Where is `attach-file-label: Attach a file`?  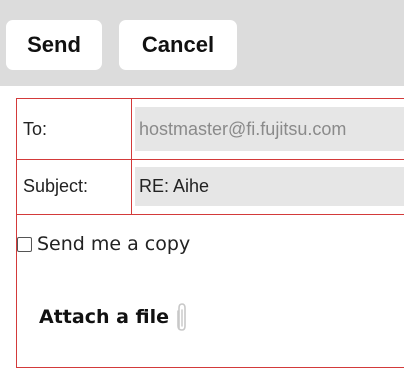
attach-file-label: Attach a file is located at coordinates (104, 317).